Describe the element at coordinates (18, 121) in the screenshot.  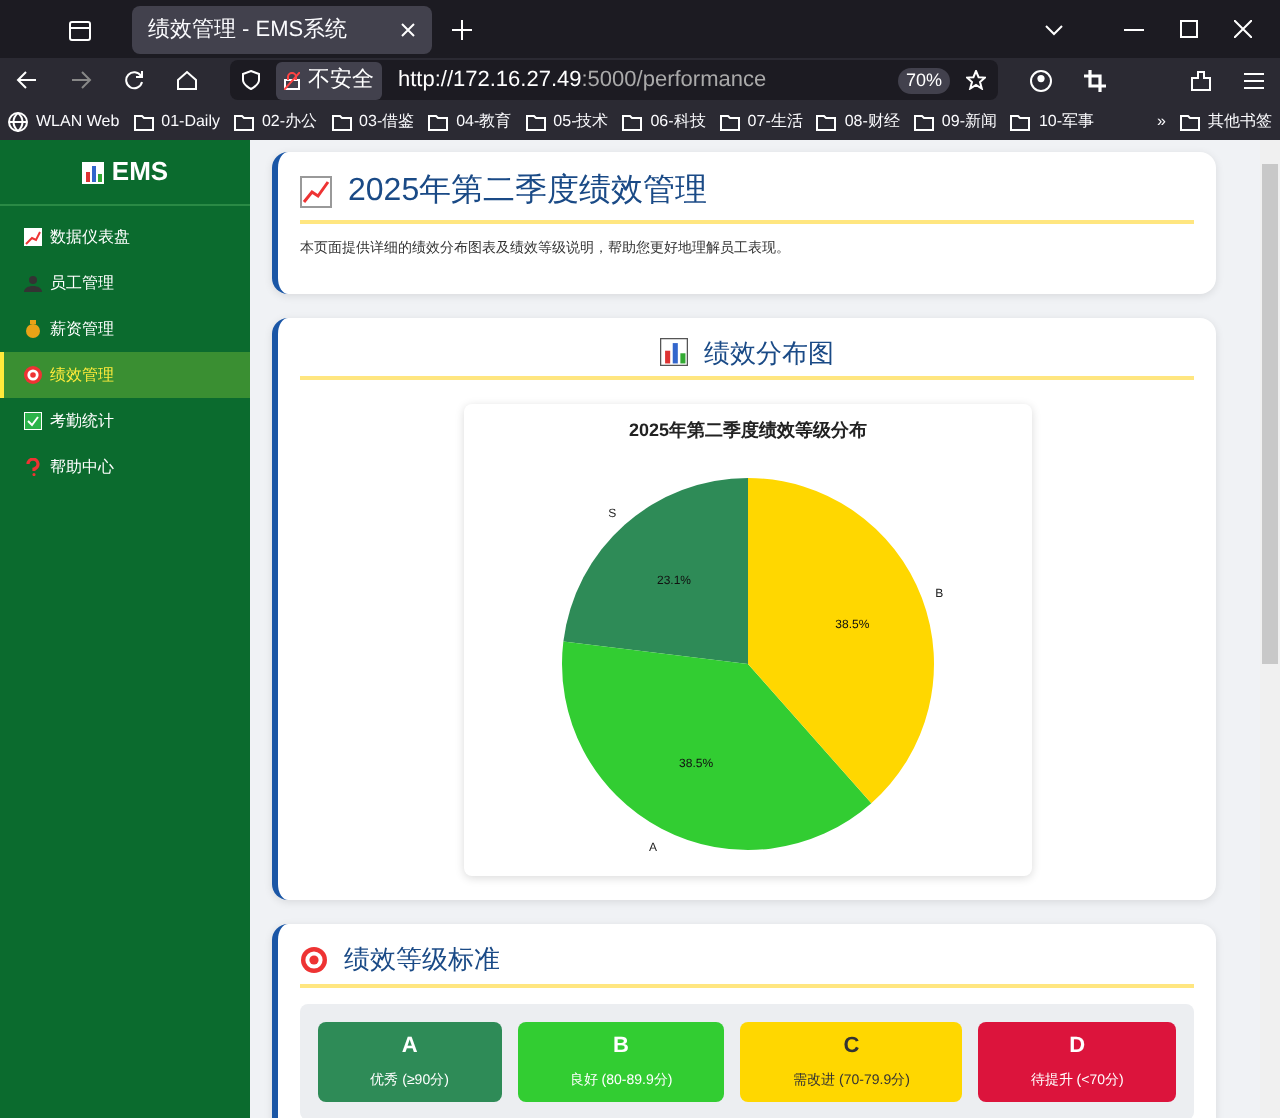
I see `globe-icon` at that location.